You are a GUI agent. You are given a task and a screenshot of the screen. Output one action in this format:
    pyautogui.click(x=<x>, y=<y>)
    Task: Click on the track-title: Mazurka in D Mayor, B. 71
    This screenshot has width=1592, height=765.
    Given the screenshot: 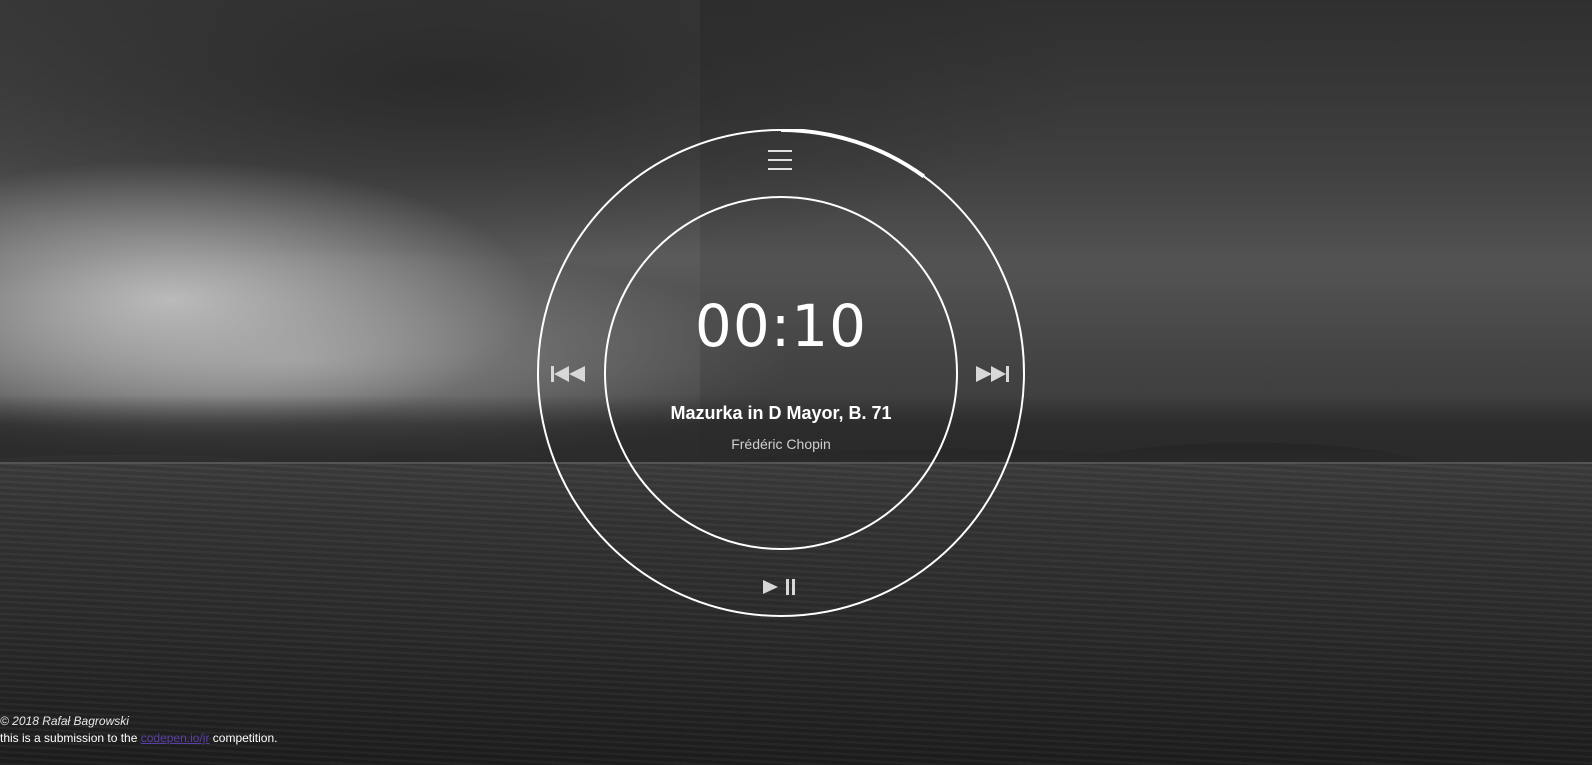 What is the action you would take?
    pyautogui.click(x=781, y=413)
    